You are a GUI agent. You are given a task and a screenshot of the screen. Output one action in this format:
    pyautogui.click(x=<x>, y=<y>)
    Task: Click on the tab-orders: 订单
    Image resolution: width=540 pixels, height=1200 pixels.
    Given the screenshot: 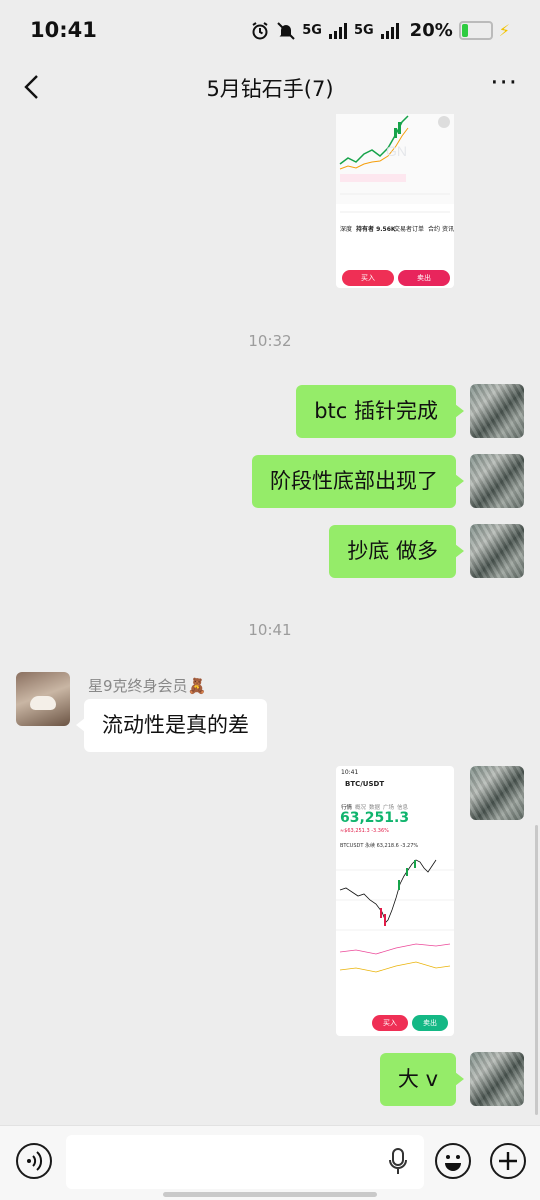 What is the action you would take?
    pyautogui.click(x=418, y=229)
    